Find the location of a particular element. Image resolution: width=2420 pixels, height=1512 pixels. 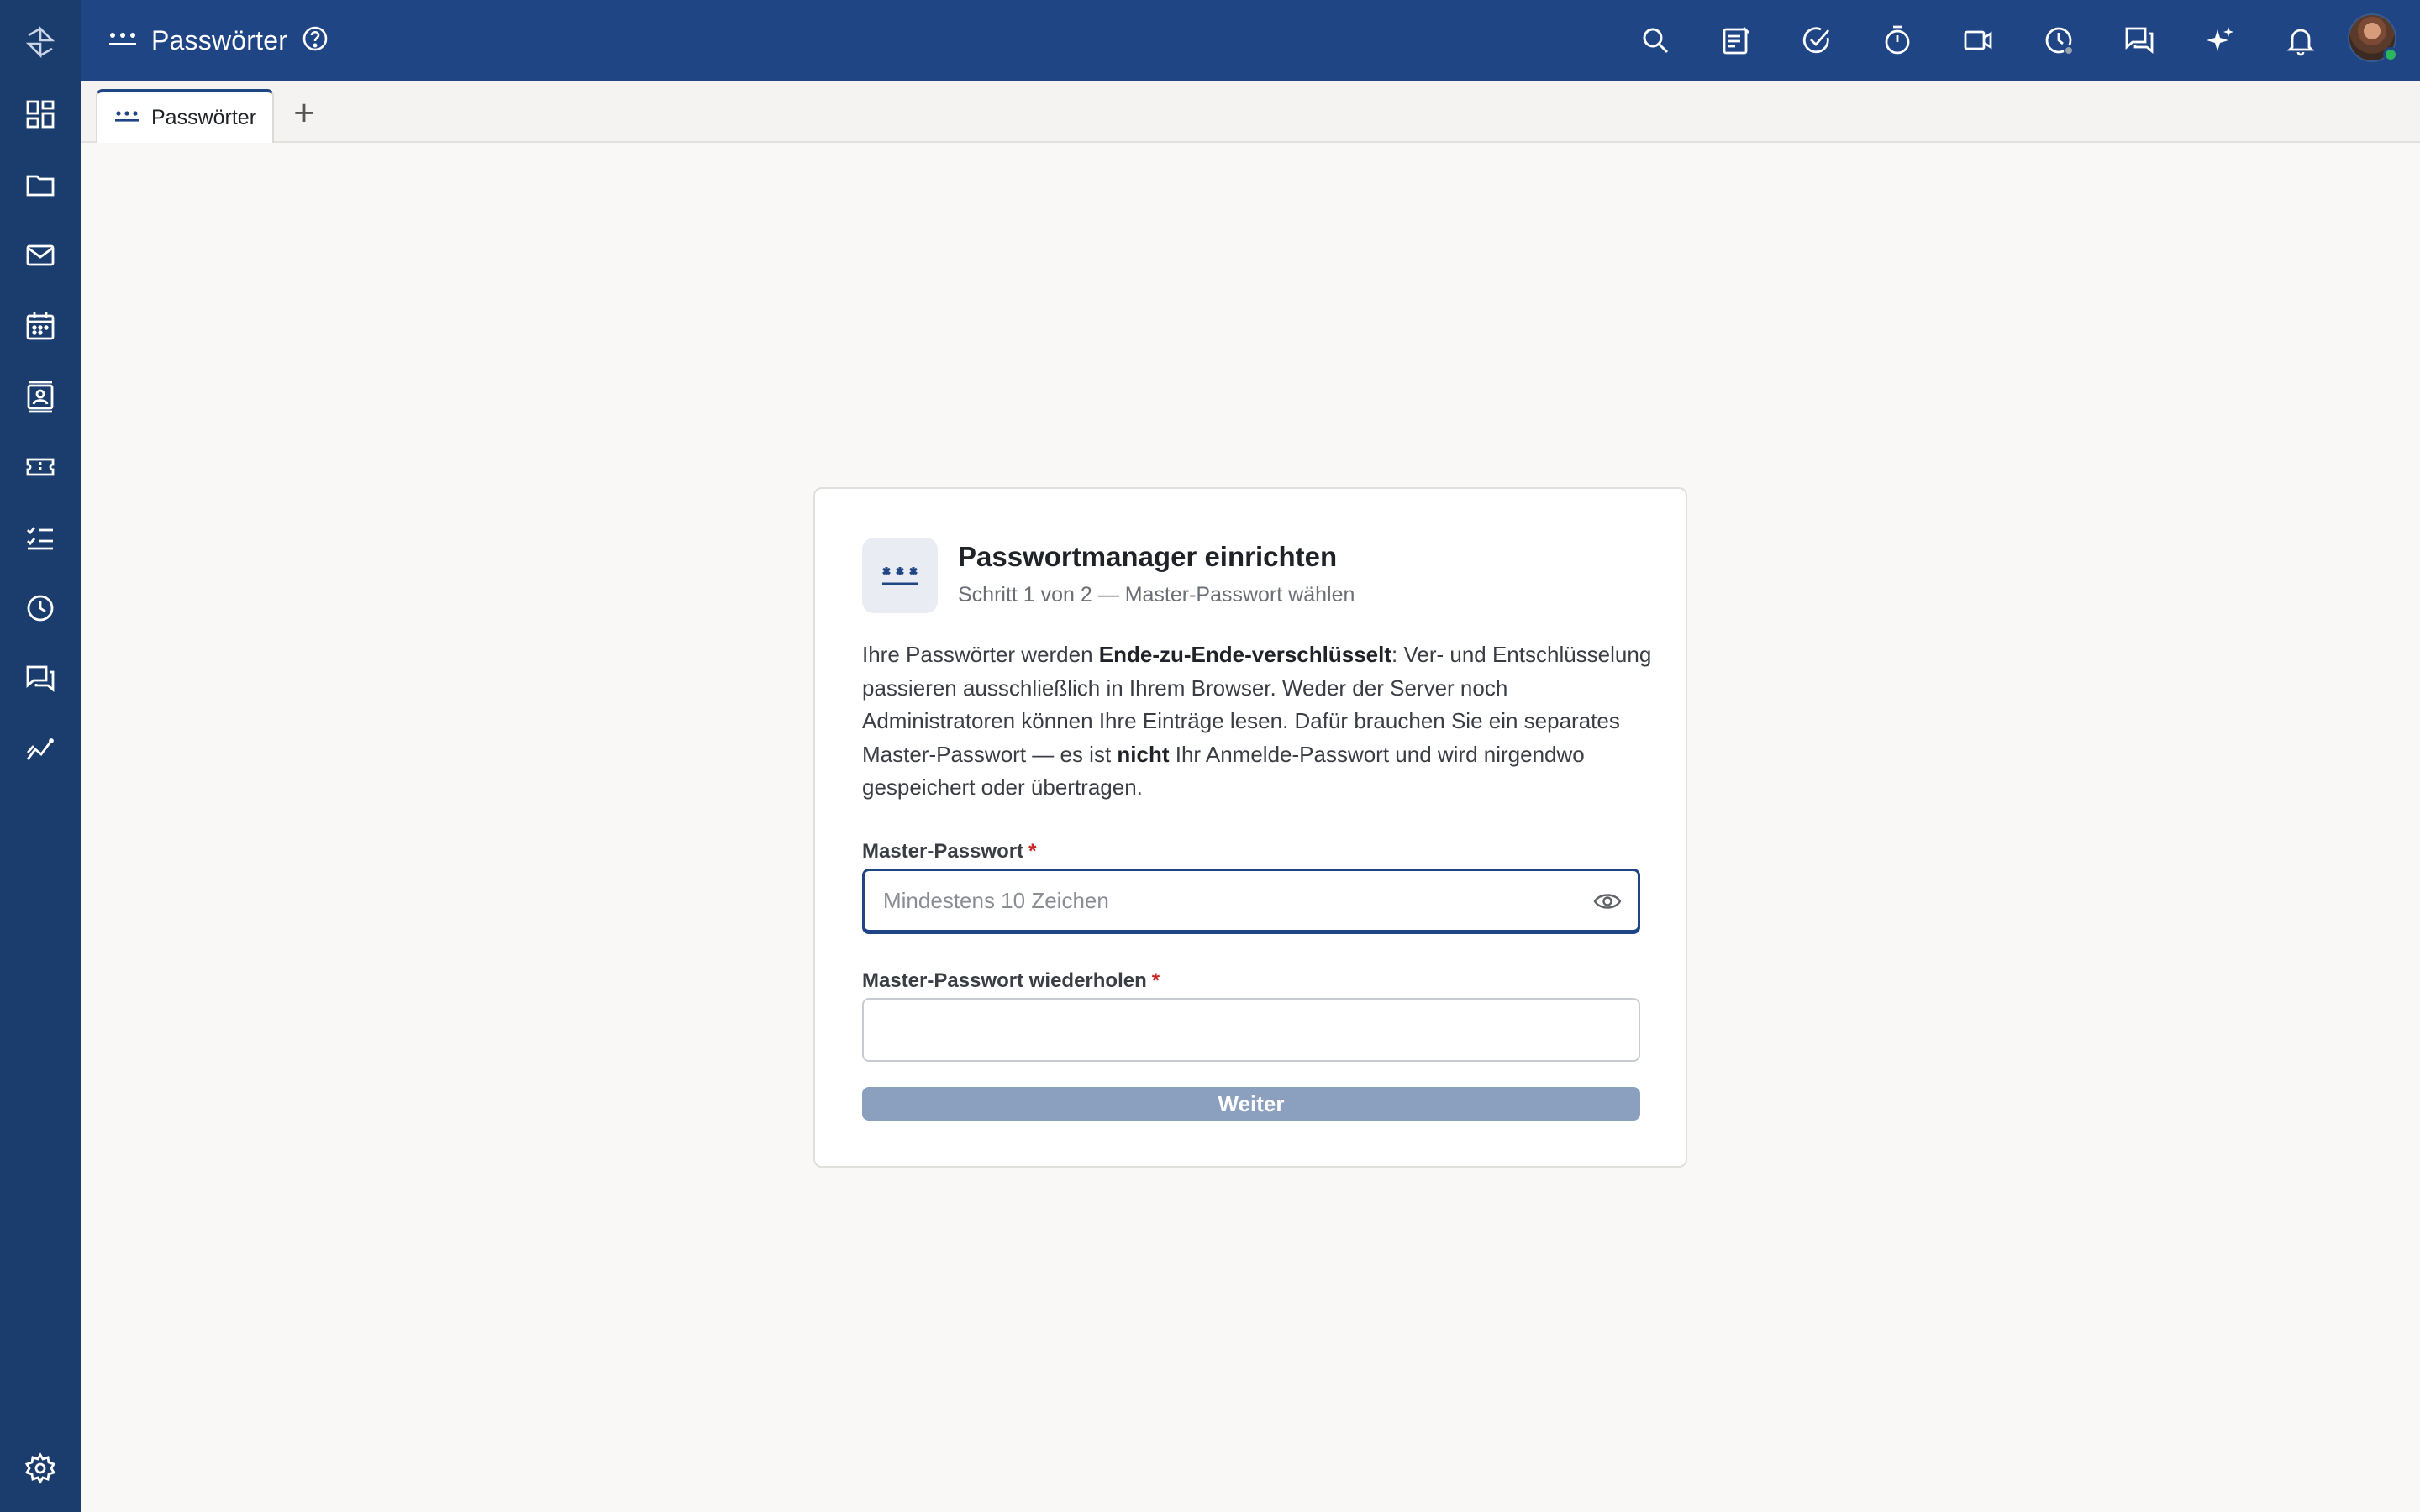

repeat-password-label: Master-Passwort wiederholen * is located at coordinates (1011, 981).